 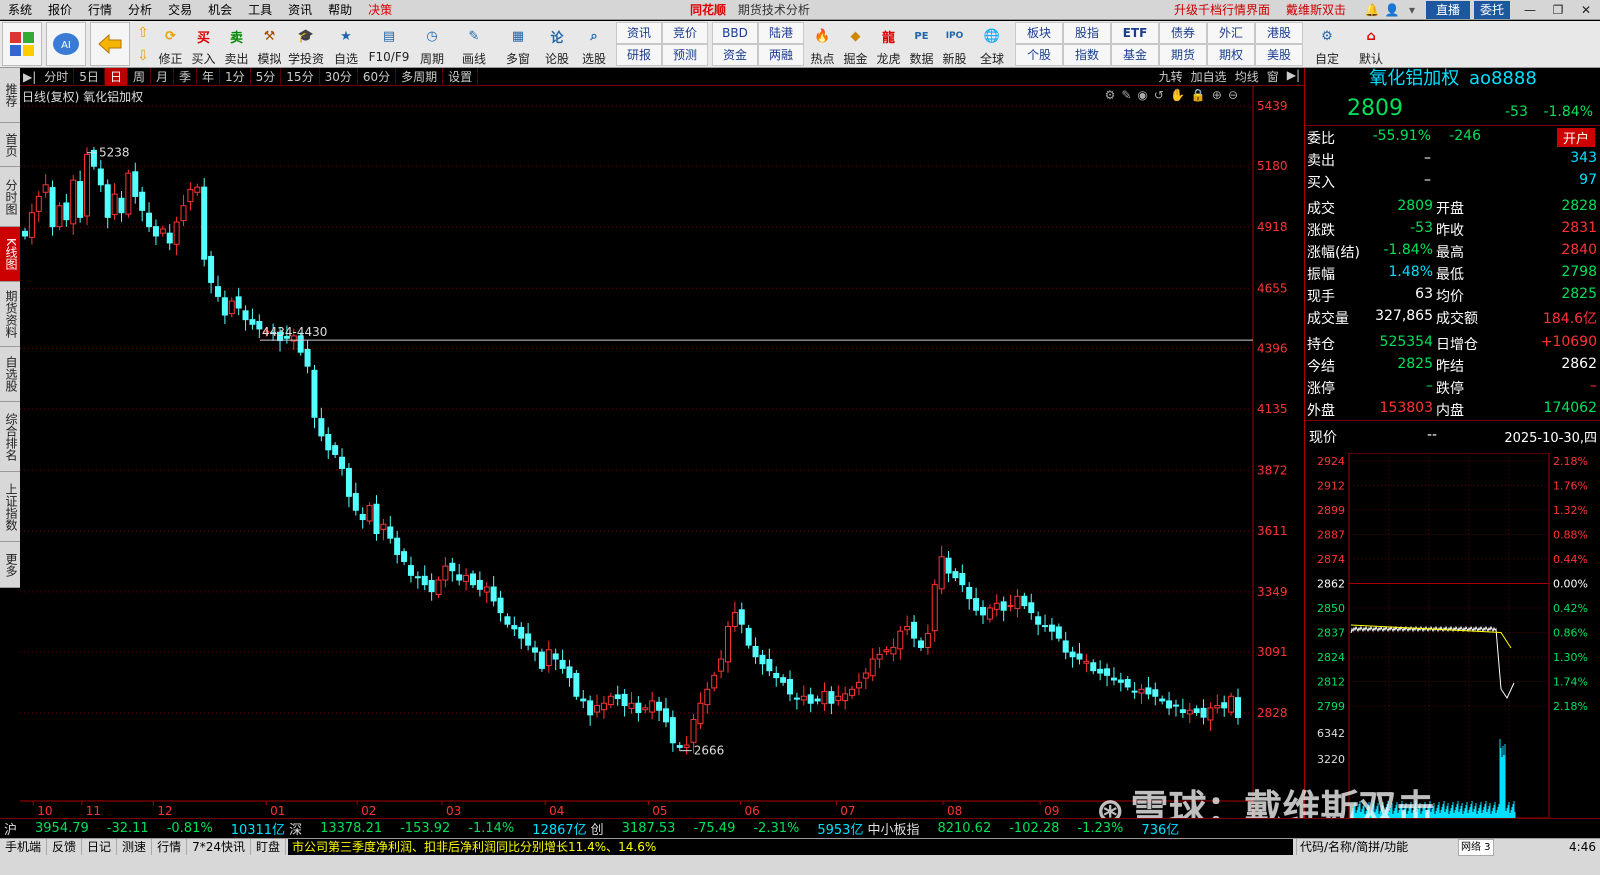 I want to click on bottom-item: 手机端, so click(x=24, y=847).